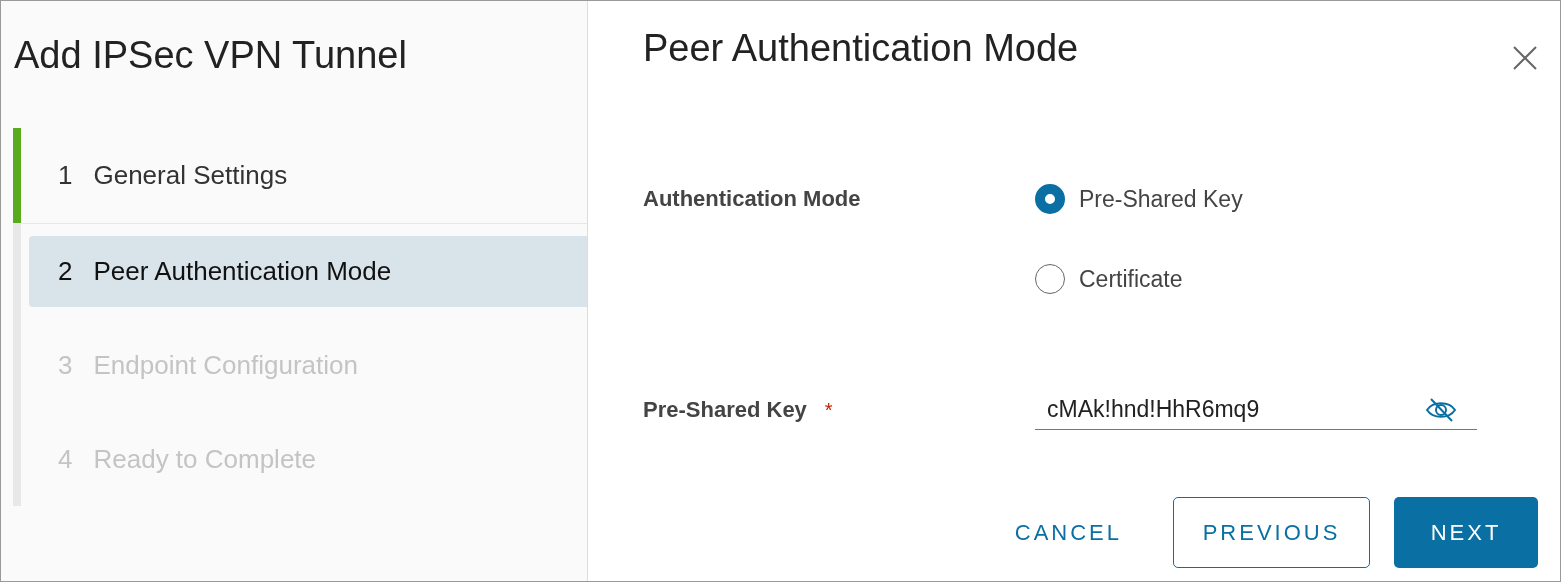 This screenshot has height=582, width=1561. What do you see at coordinates (1256, 410) in the screenshot?
I see `password-field: cMAk!hnd!HhR6mq9` at bounding box center [1256, 410].